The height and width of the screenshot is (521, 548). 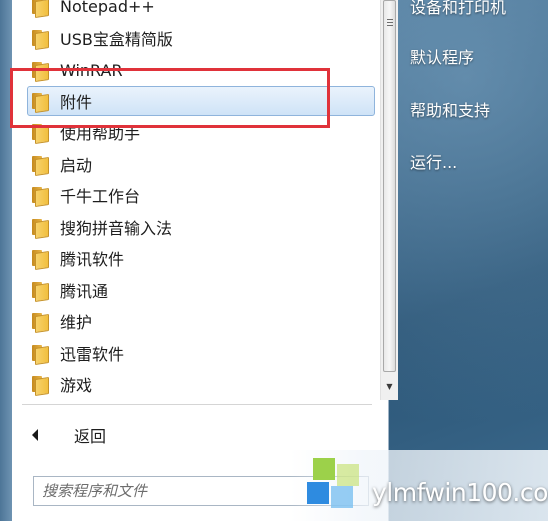 I want to click on divider, so click(x=197, y=404).